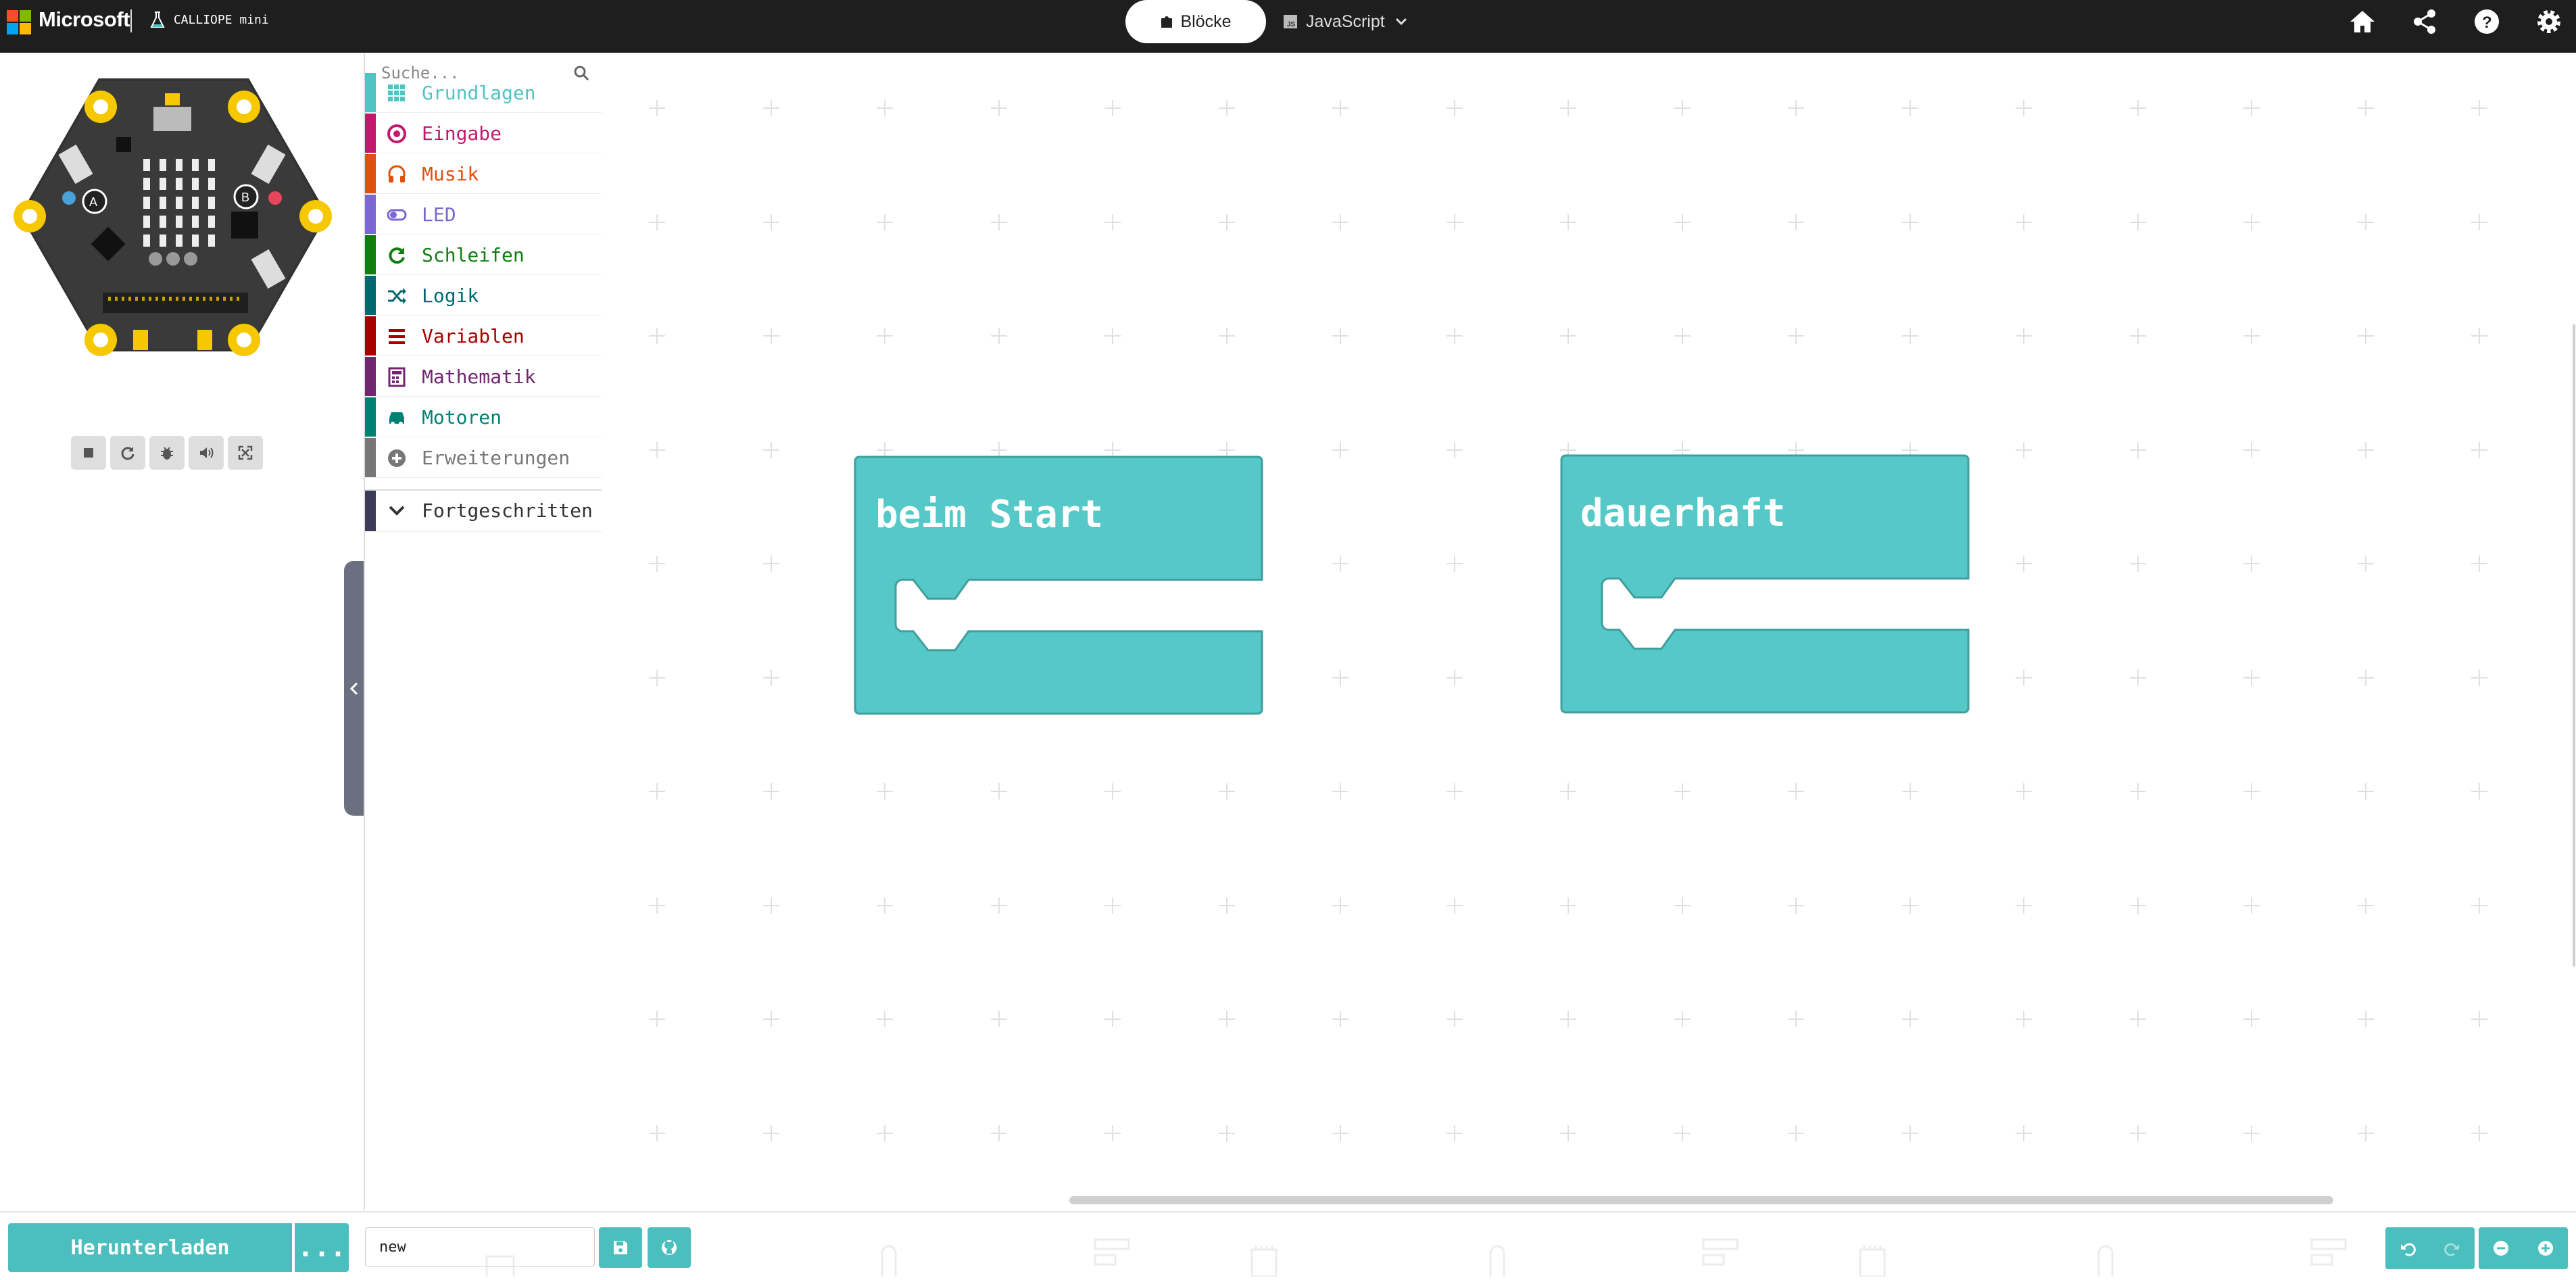 This screenshot has height=1280, width=2576. I want to click on chevron-down-icon, so click(1401, 22).